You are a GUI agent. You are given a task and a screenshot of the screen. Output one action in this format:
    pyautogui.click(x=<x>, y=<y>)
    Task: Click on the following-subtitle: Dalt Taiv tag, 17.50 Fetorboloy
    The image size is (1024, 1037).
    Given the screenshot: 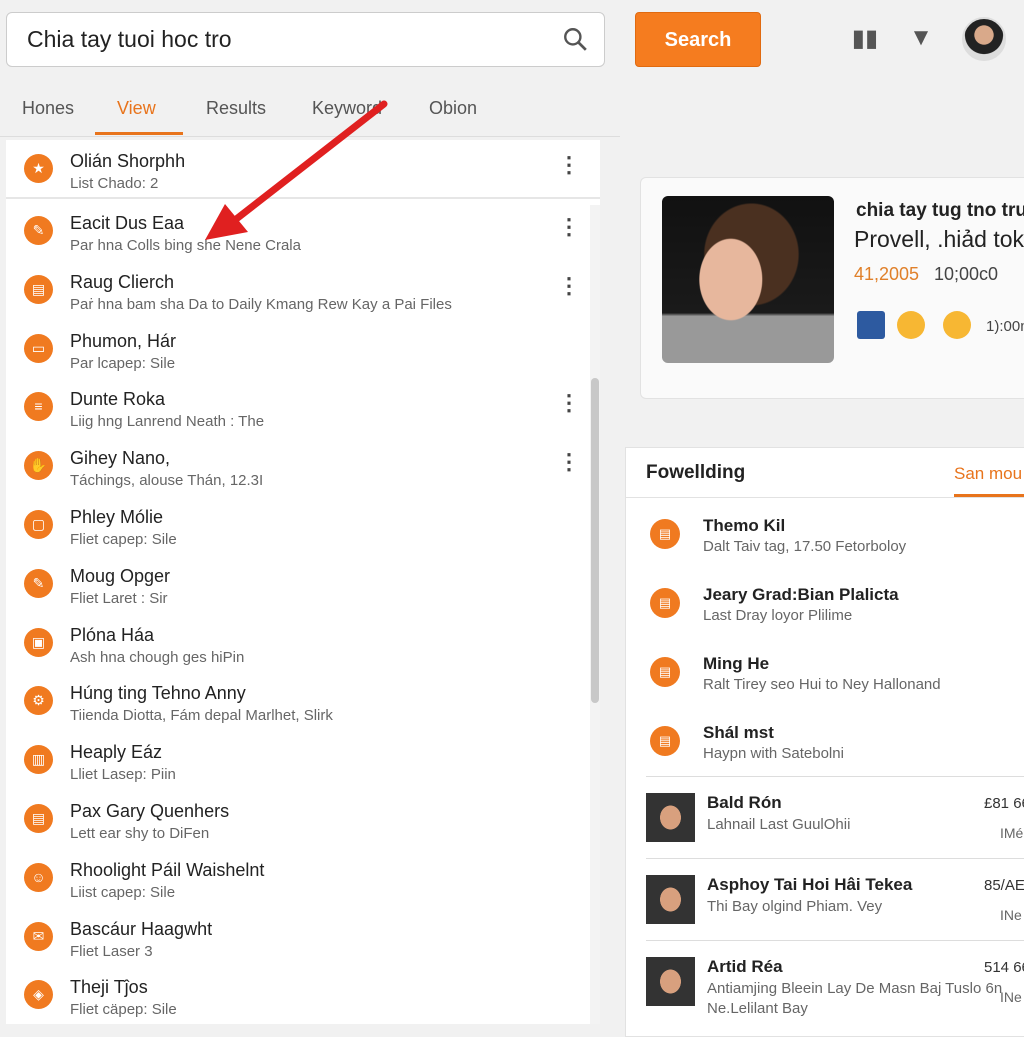 What is the action you would take?
    pyautogui.click(x=805, y=546)
    